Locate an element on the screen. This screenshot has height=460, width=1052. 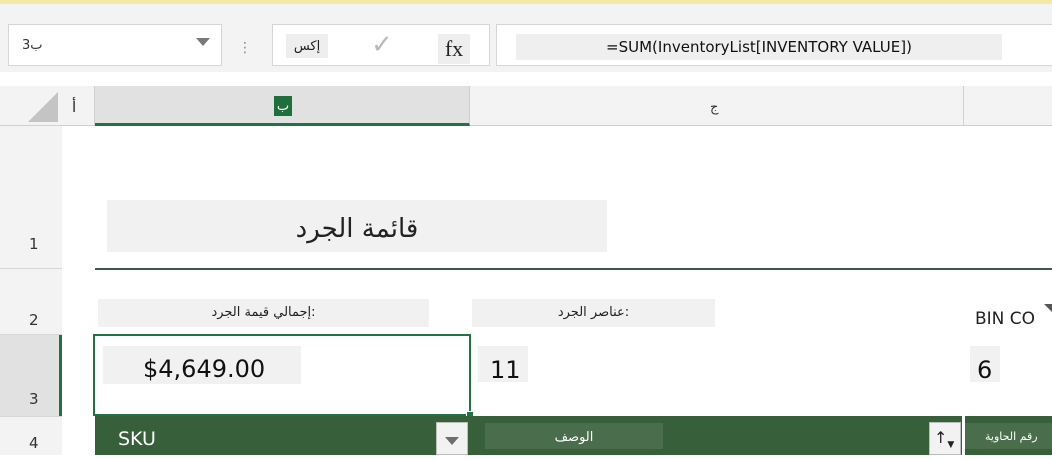
table-header-sku: SKU is located at coordinates (137, 439).